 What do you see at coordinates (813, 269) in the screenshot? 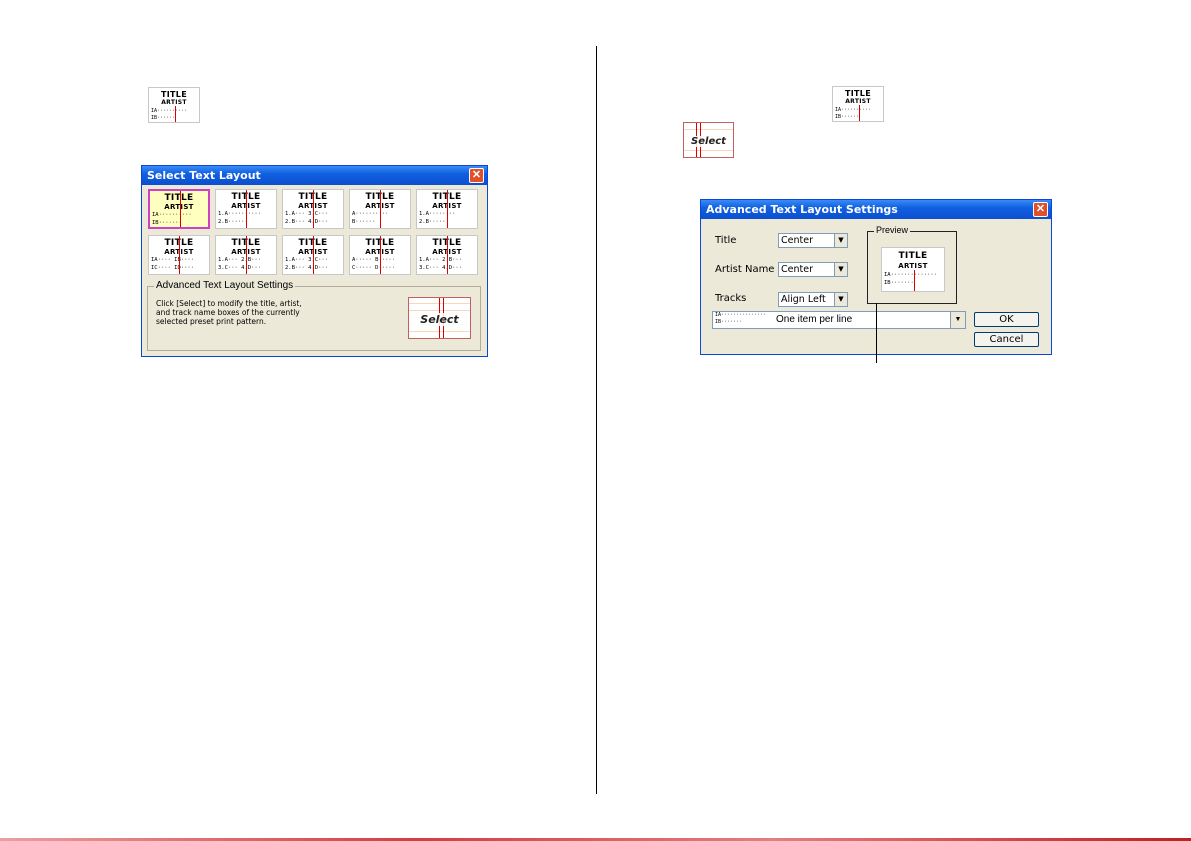
I see `artist-alignment-select: Center ▼` at bounding box center [813, 269].